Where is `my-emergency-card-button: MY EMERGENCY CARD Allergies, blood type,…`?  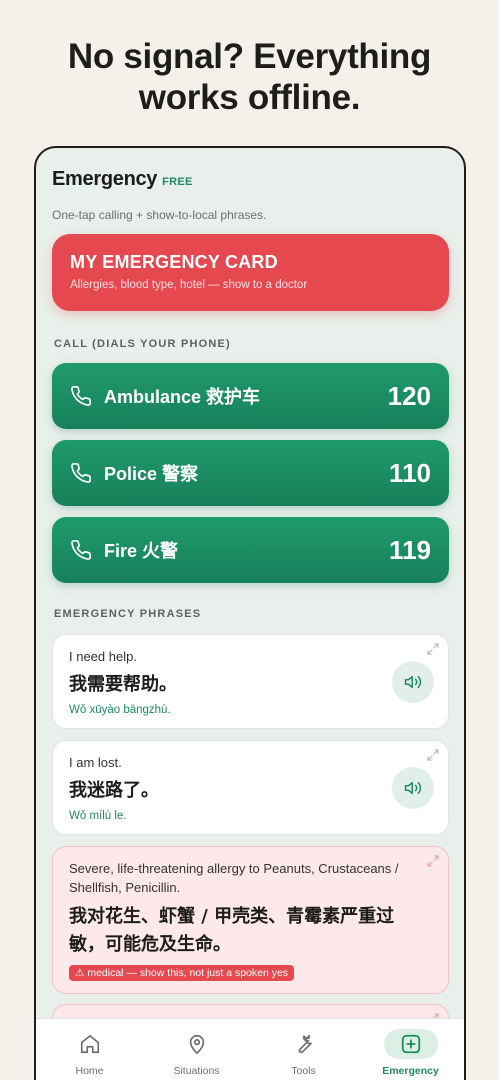
my-emergency-card-button: MY EMERGENCY CARD Allergies, blood type,… is located at coordinates (250, 272).